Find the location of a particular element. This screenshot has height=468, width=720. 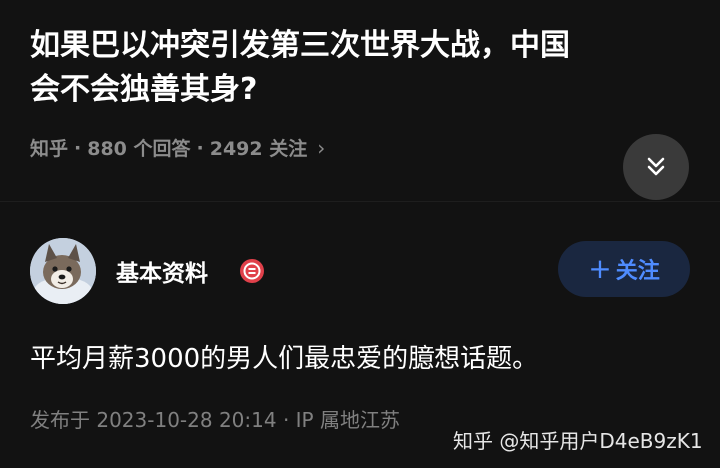

follow-button: + 关注 is located at coordinates (624, 269).